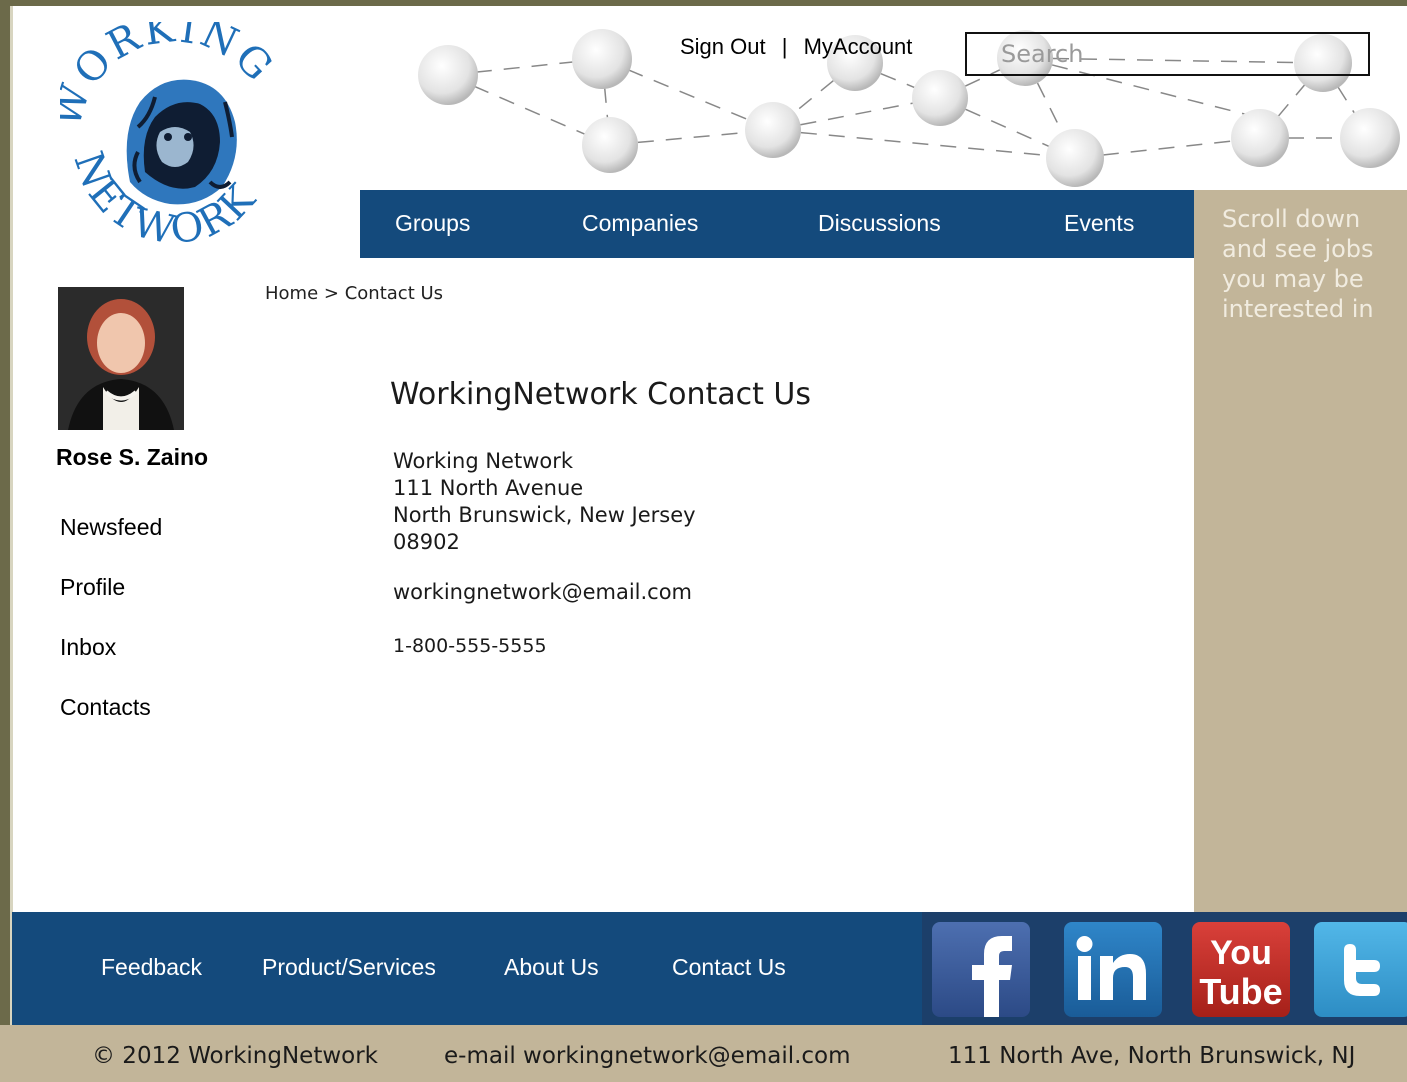 The width and height of the screenshot is (1407, 1082). I want to click on left-nav-contacts: Contacts, so click(105, 707).